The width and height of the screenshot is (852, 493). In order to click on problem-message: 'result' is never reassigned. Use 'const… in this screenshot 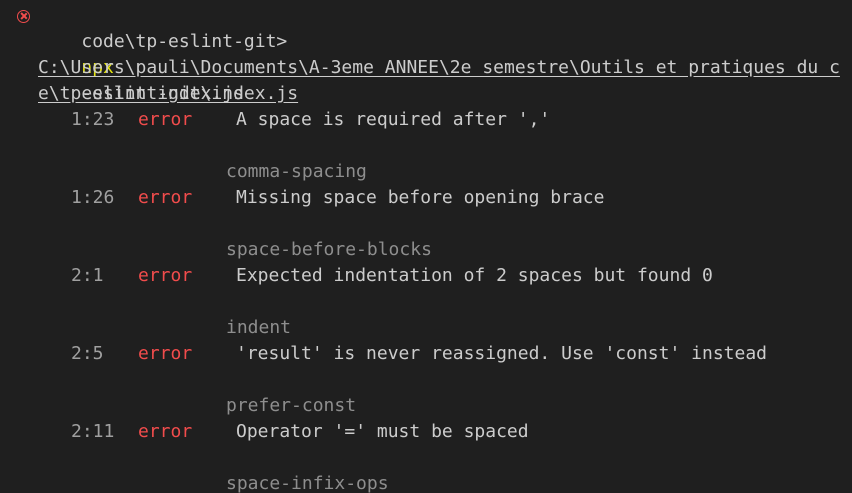, I will do `click(502, 353)`.